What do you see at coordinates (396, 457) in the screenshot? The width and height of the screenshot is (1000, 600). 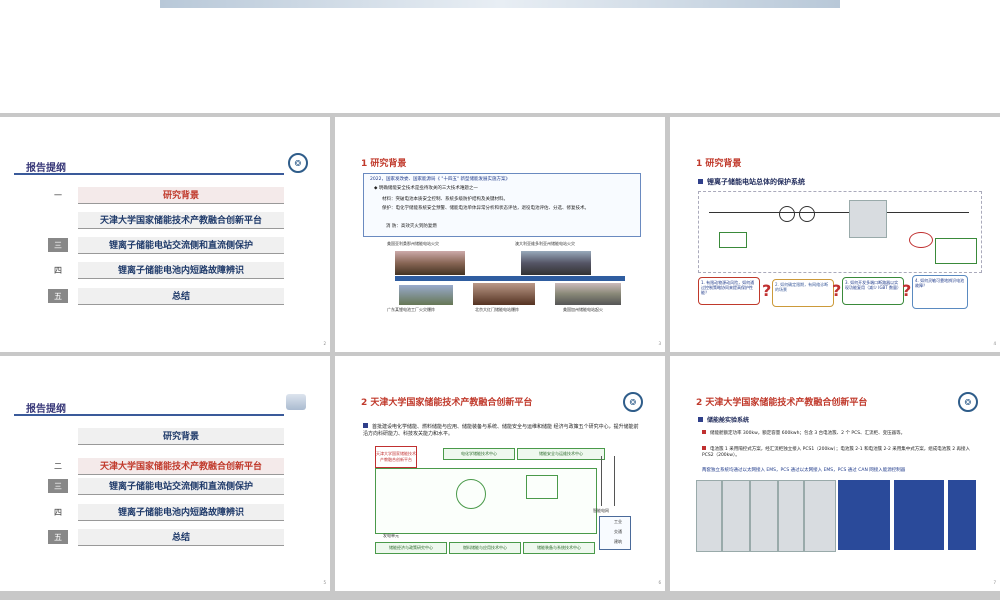 I see `platform-badge: 天津大学国家储能技术产教融合创新平台` at bounding box center [396, 457].